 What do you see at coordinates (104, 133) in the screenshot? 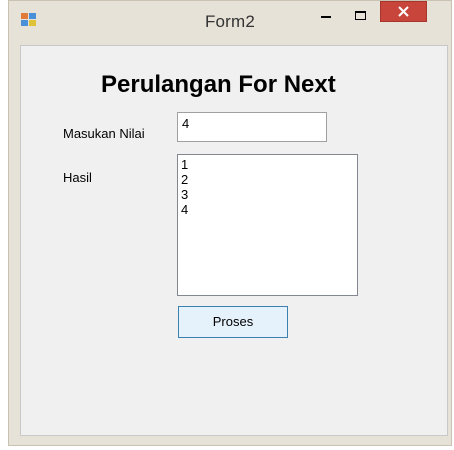
I see `input-label: Masukan Nilai` at bounding box center [104, 133].